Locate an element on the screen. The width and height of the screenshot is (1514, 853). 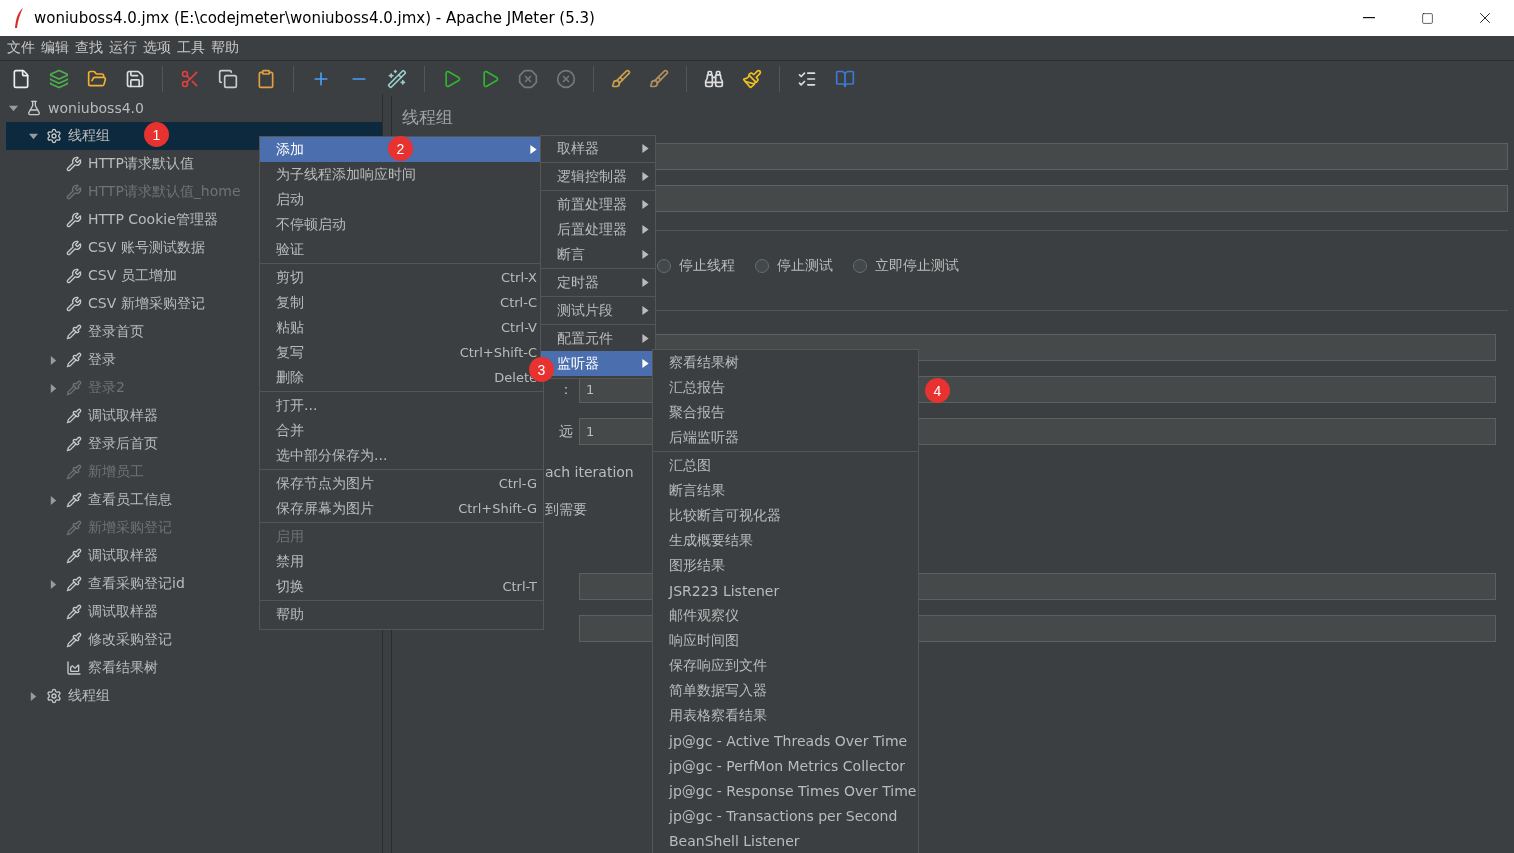
menu-item: 取样器 is located at coordinates (598, 148).